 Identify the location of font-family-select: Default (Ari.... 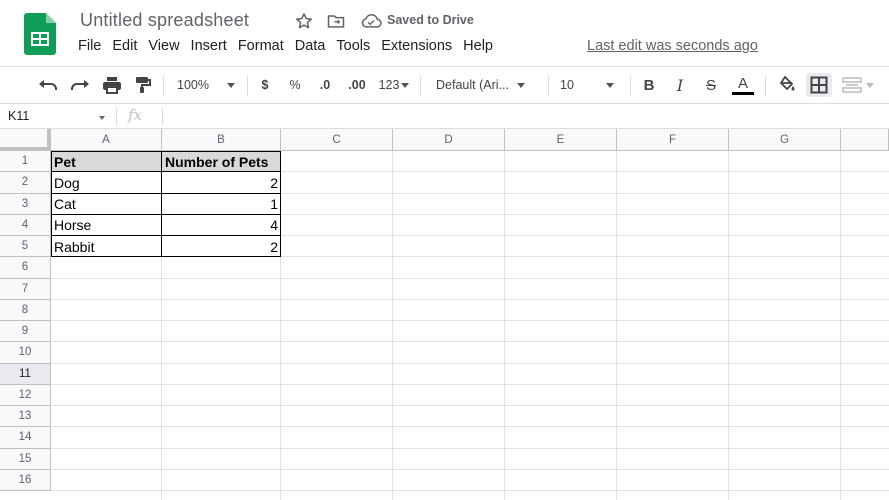
(488, 85).